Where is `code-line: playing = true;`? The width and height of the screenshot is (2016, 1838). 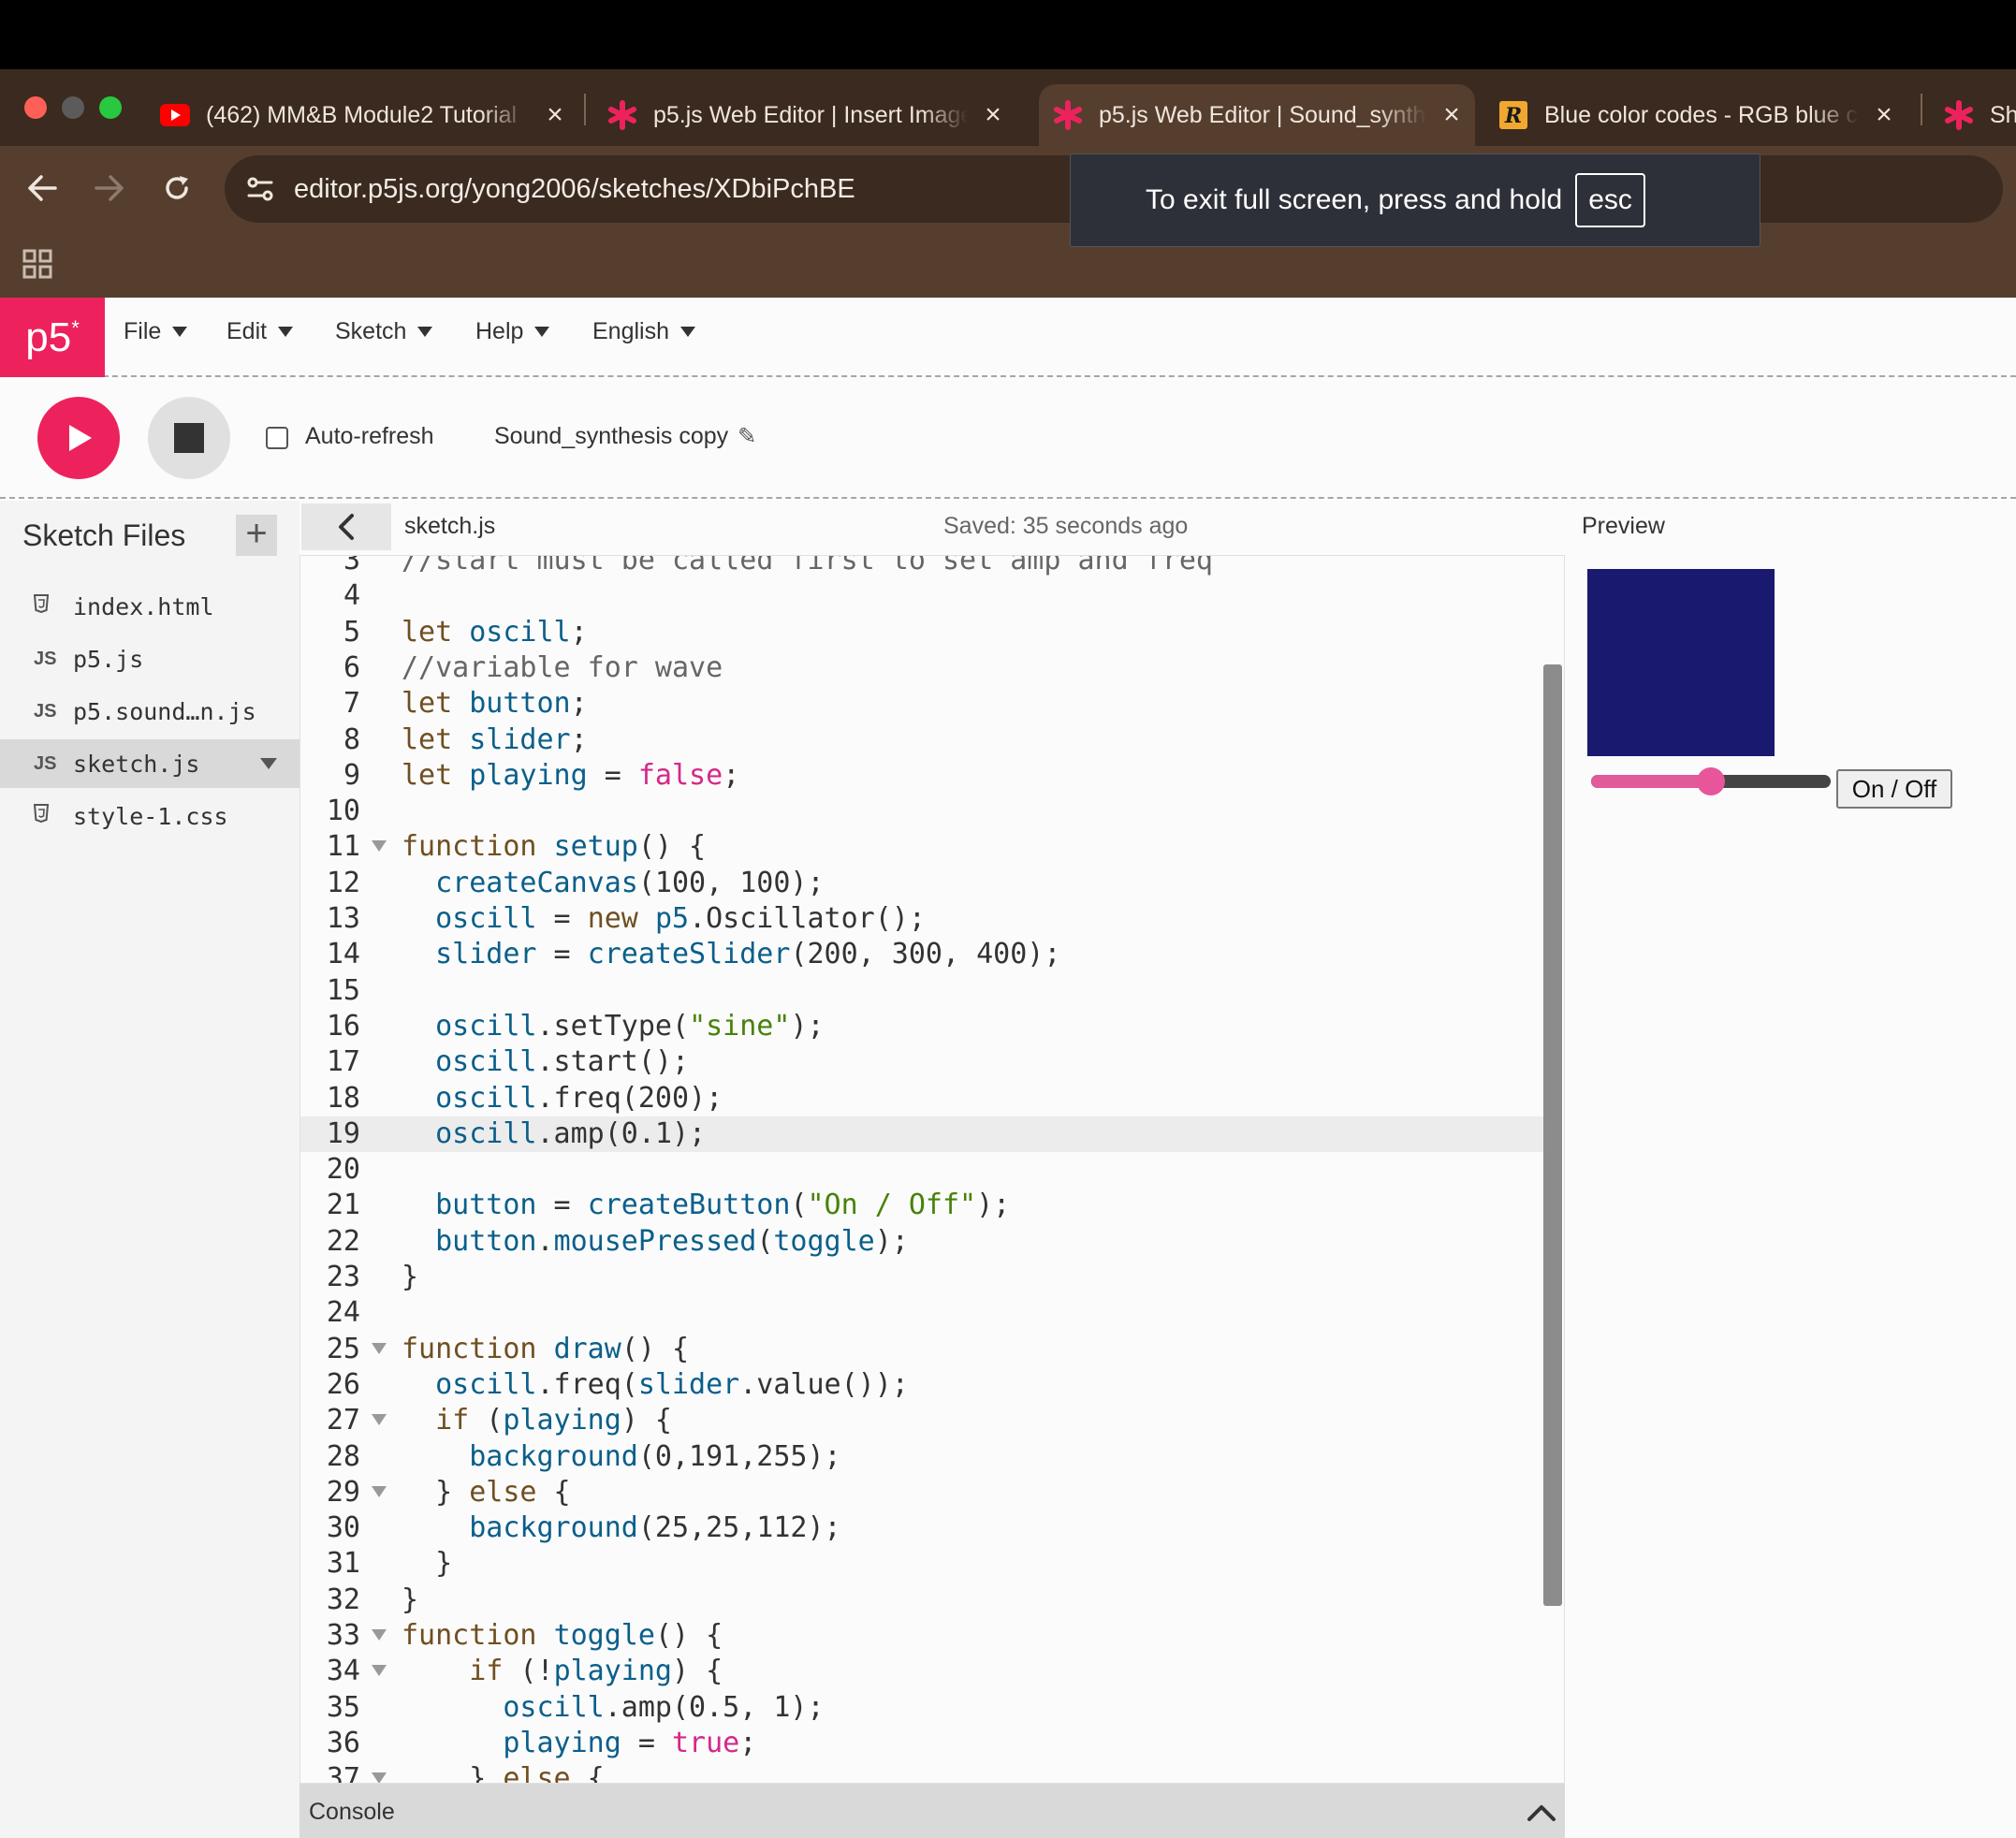 code-line: playing = true; is located at coordinates (579, 1743).